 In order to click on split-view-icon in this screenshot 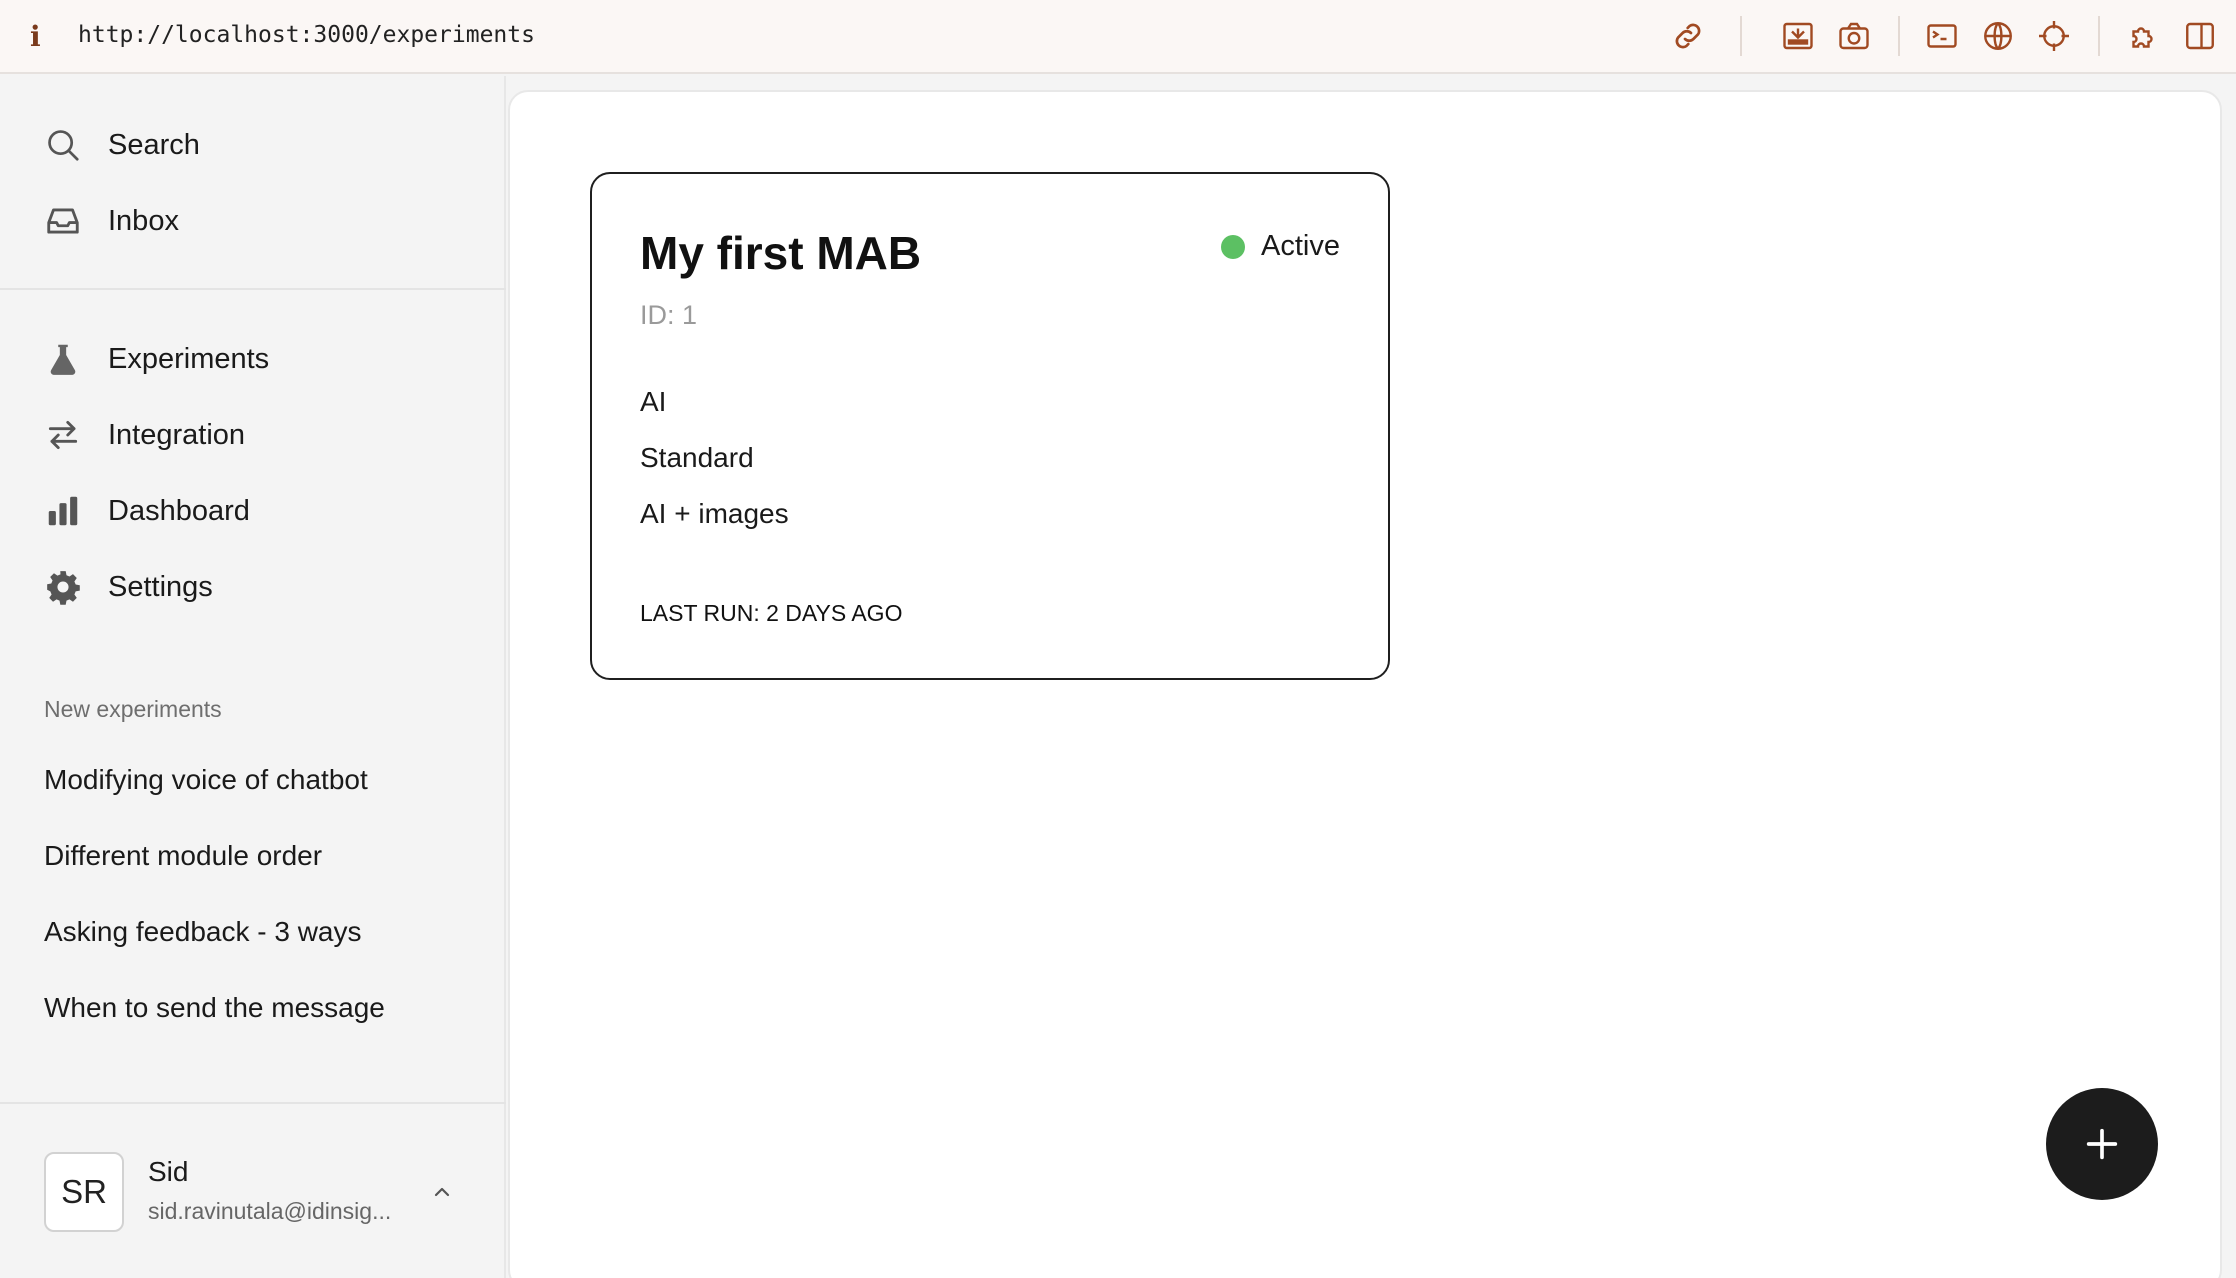, I will do `click(2200, 36)`.